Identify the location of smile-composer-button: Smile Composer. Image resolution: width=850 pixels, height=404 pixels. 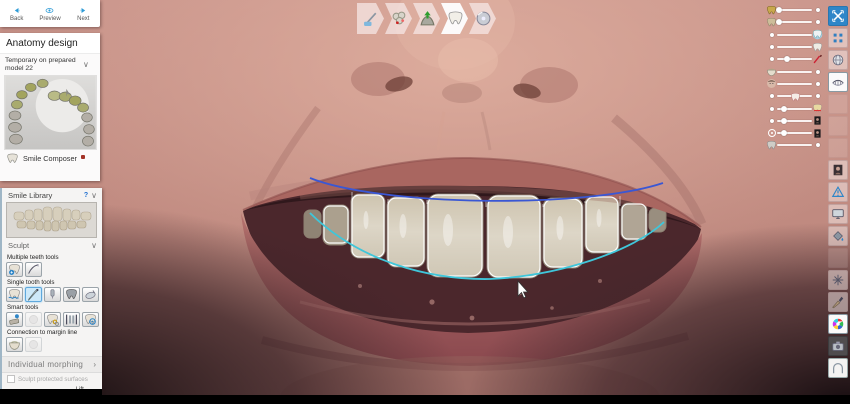
(50, 157).